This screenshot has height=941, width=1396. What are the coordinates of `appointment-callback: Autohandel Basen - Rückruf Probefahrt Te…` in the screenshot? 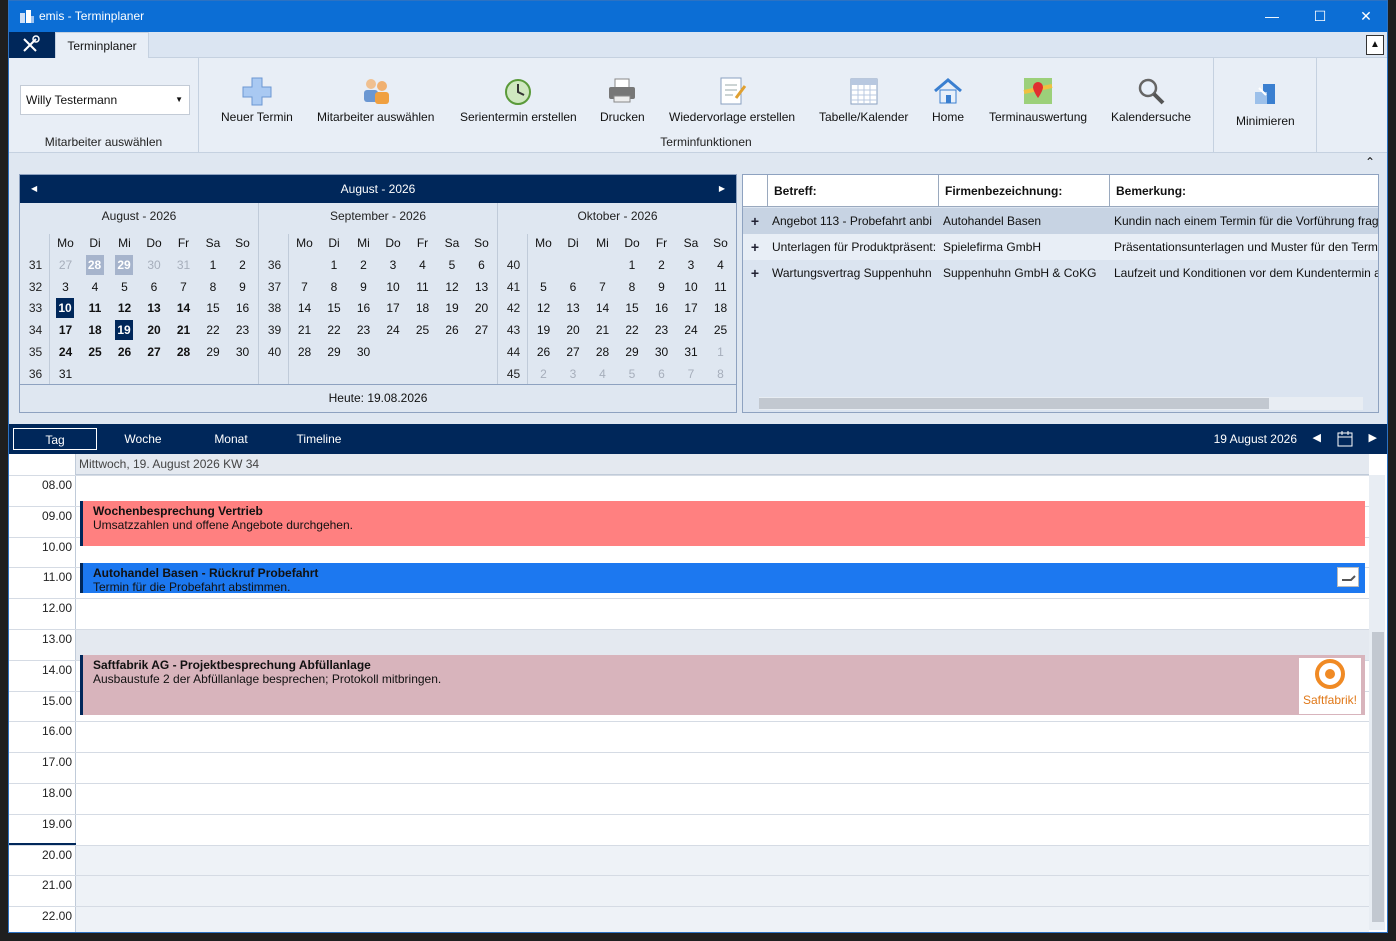 It's located at (722, 578).